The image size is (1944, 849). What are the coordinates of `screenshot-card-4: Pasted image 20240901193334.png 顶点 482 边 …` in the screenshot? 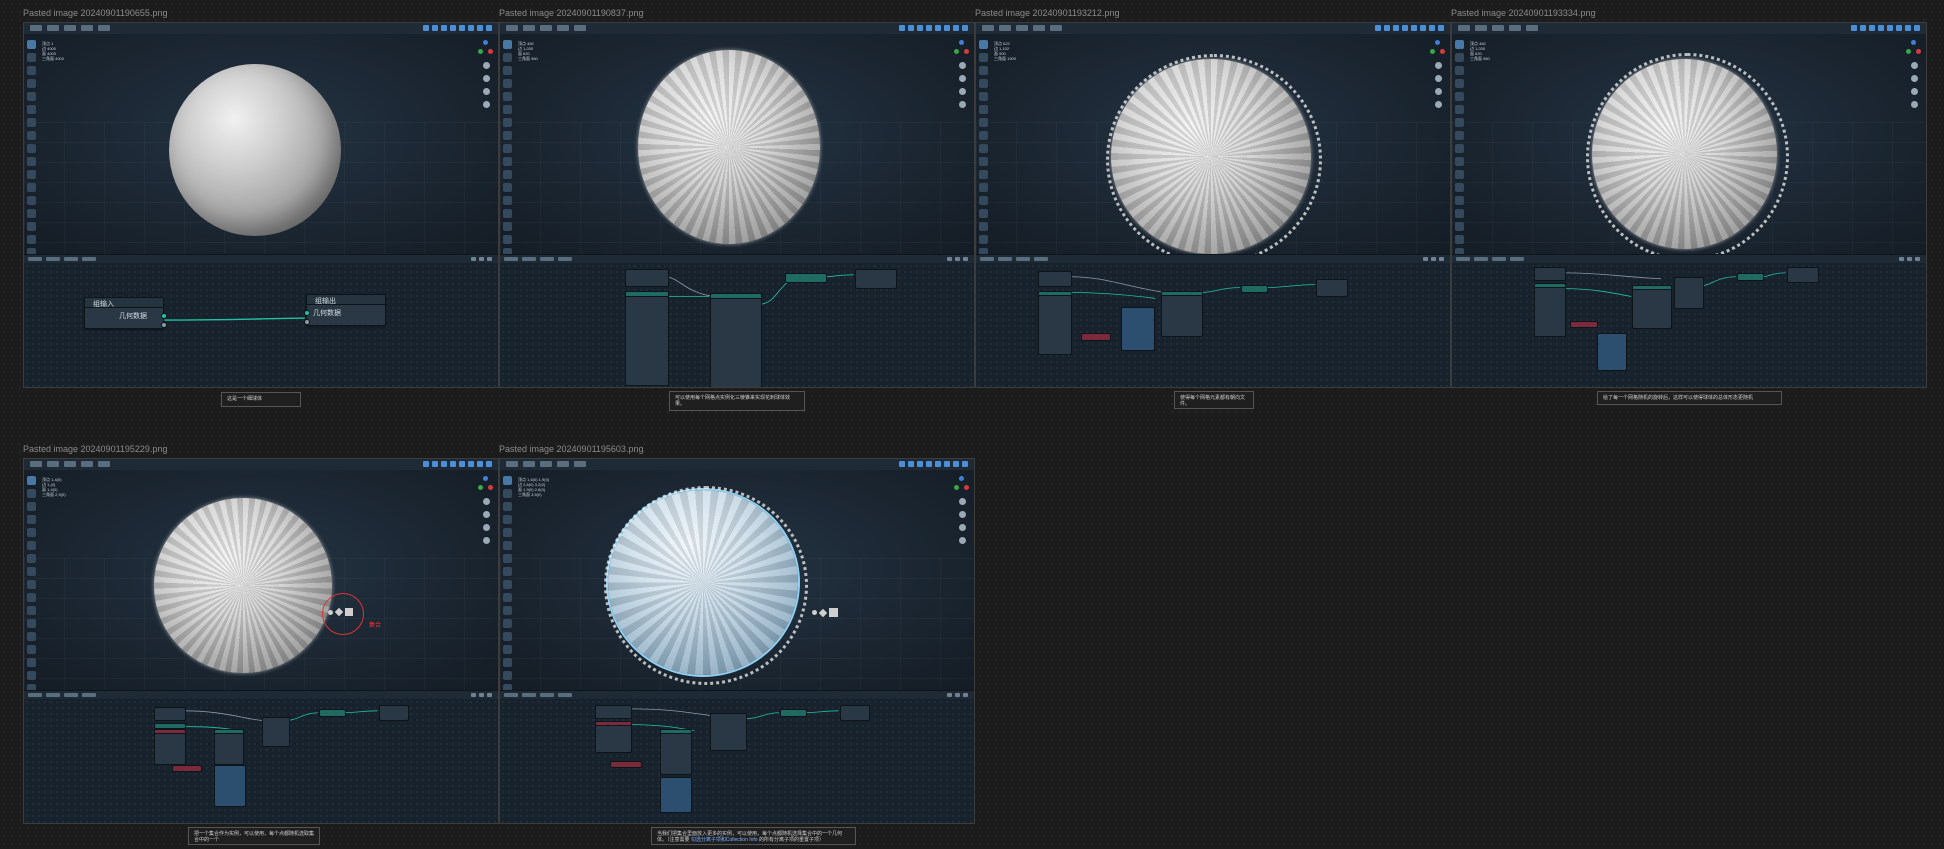 It's located at (1689, 198).